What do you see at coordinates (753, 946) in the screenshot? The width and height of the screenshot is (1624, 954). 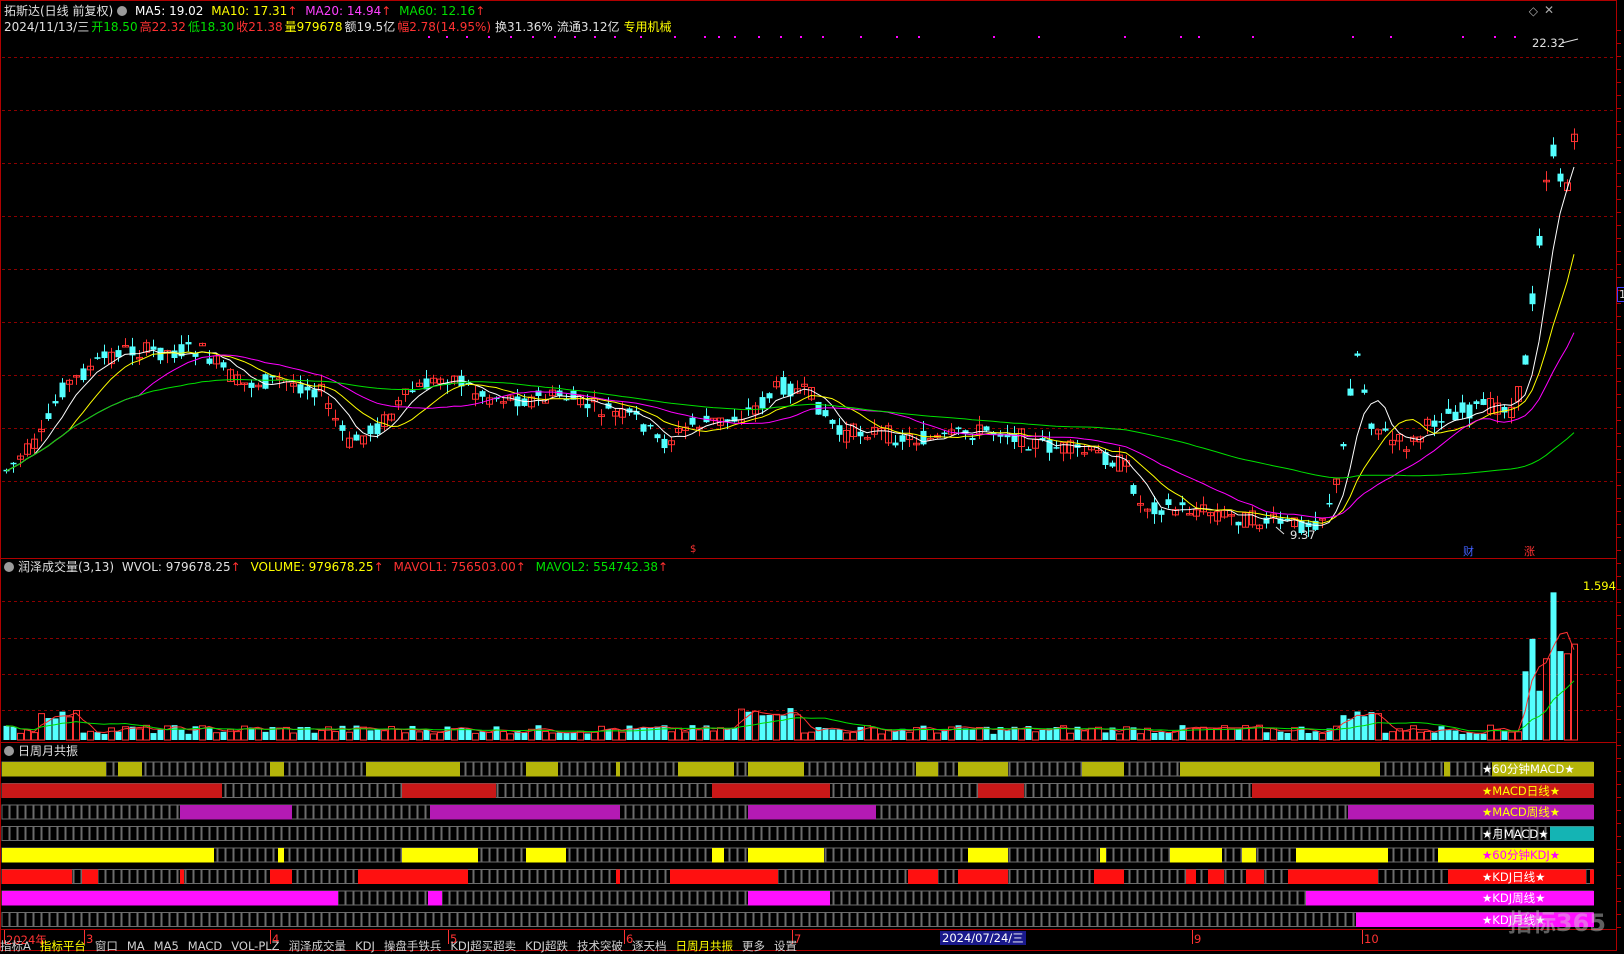 I see `indicator-tab: 更多` at bounding box center [753, 946].